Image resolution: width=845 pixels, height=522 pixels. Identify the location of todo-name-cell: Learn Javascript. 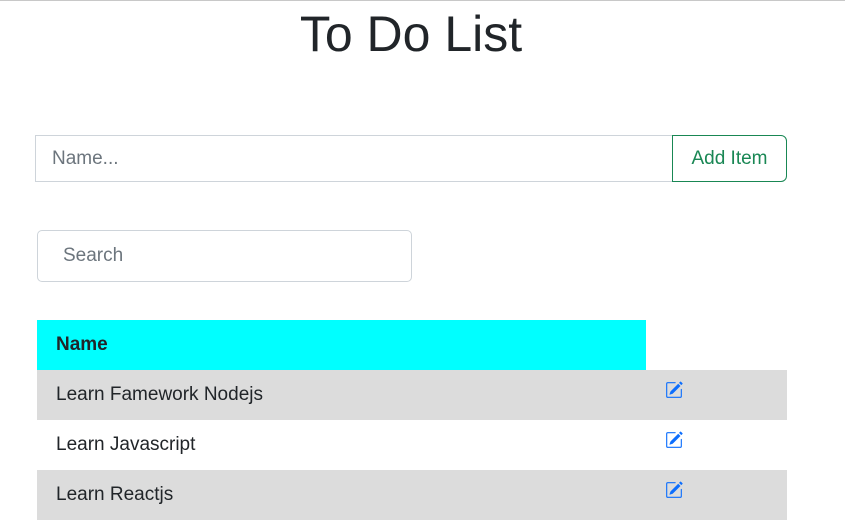
(126, 444).